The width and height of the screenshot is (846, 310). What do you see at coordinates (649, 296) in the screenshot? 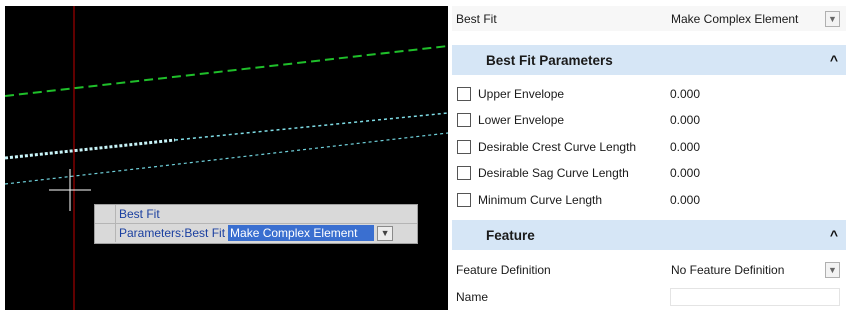
I see `name-row: Name` at bounding box center [649, 296].